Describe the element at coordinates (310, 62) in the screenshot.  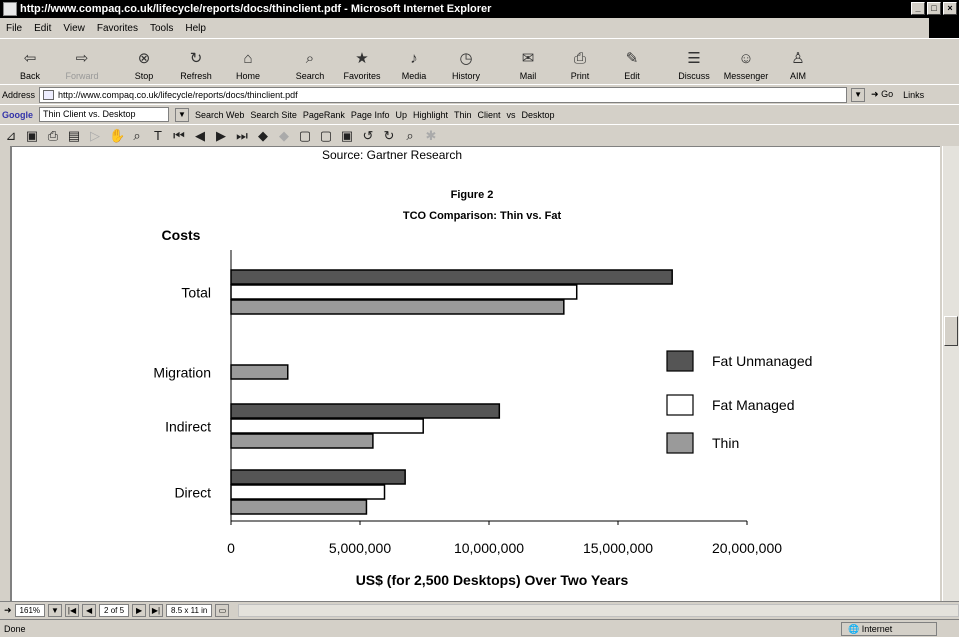
I see `search-button: ⌕ Search` at that location.